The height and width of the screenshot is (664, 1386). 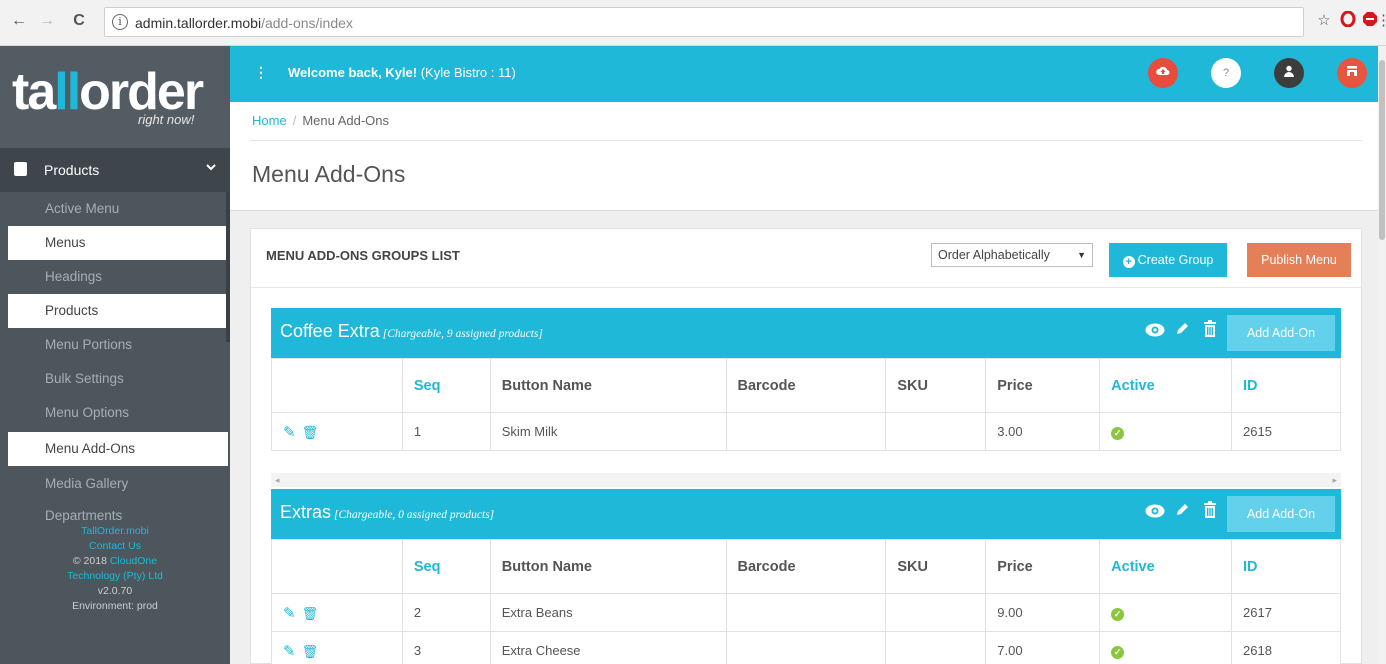 I want to click on star-icon: ☆, so click(x=1324, y=21).